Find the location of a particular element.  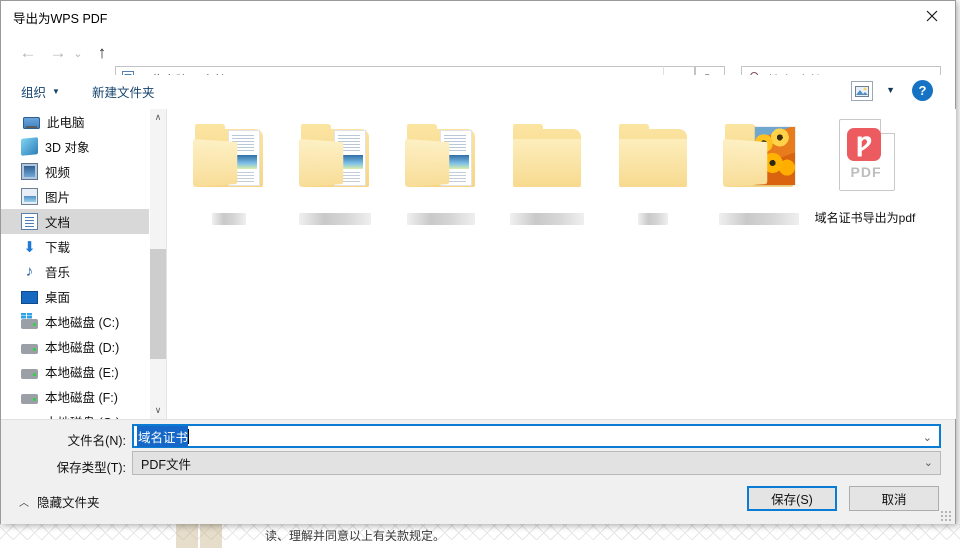

sidebar-item-label: 此电脑 is located at coordinates (66, 121).